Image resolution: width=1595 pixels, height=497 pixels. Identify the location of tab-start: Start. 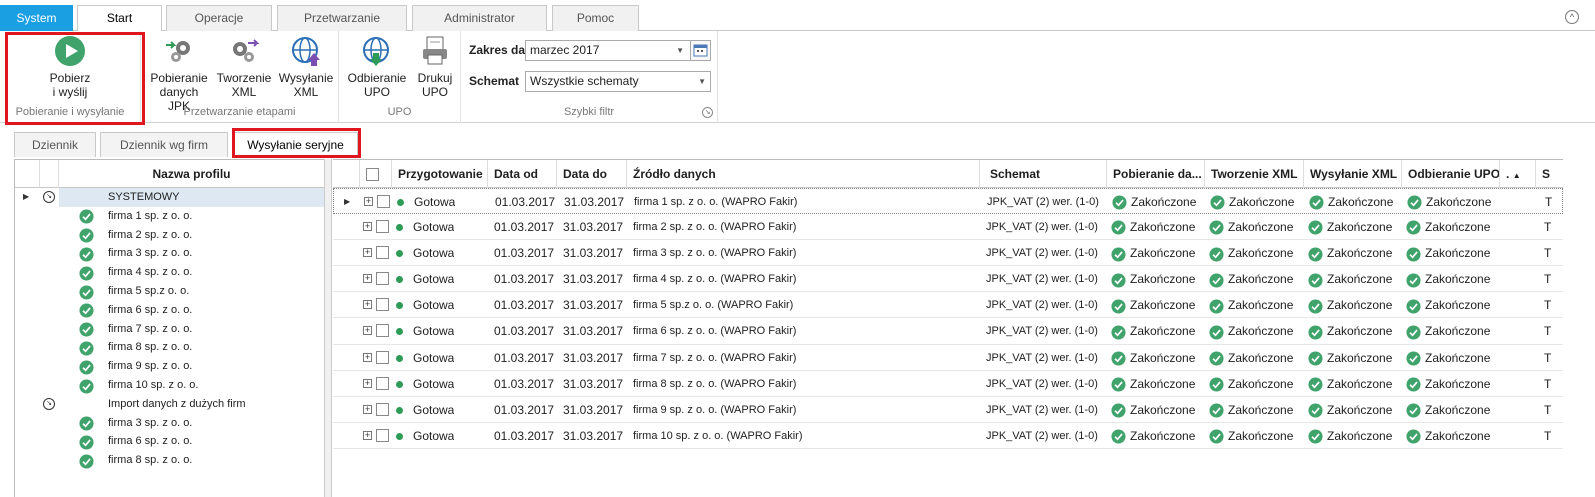
(119, 18).